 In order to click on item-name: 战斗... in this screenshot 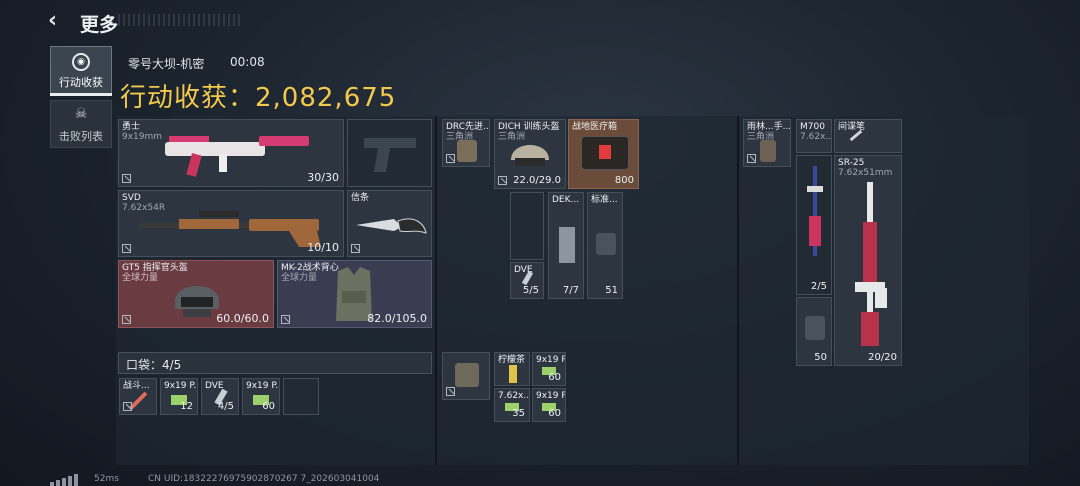, I will do `click(136, 386)`.